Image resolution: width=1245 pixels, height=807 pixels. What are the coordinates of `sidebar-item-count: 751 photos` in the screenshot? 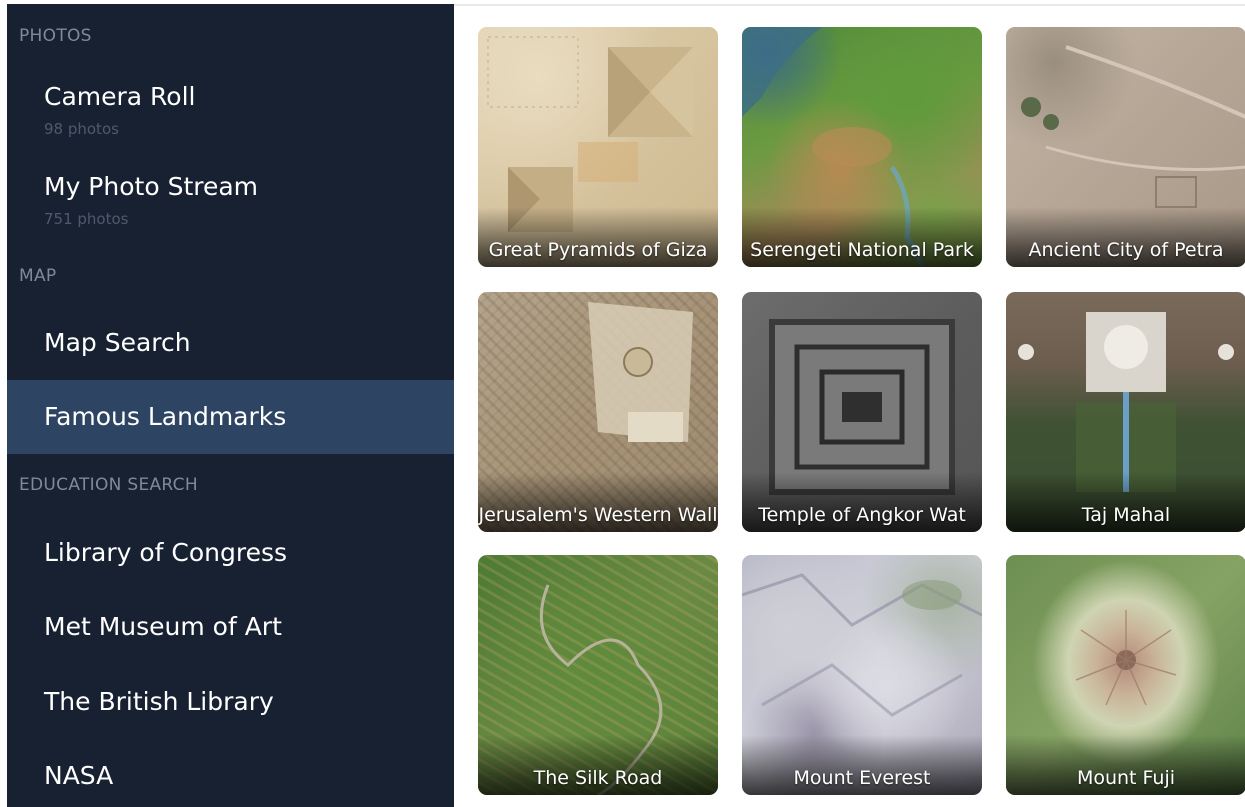 It's located at (86, 219).